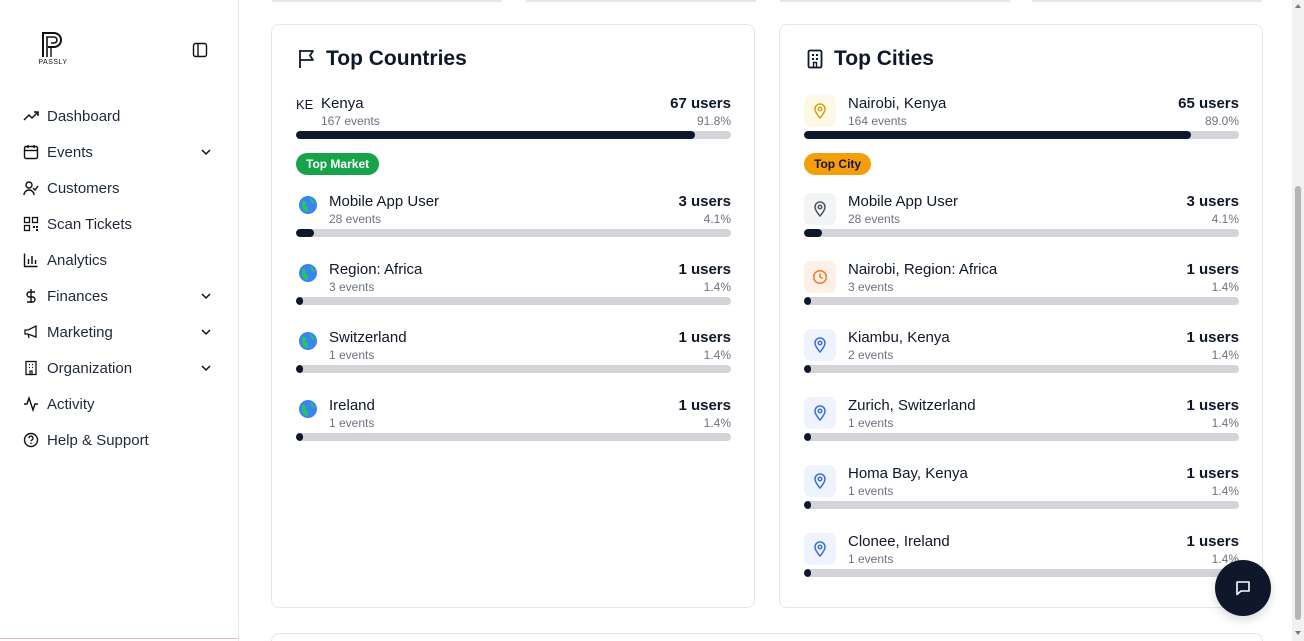 The width and height of the screenshot is (1304, 641). Describe the element at coordinates (1298, 403) in the screenshot. I see `scrollbar-thumb` at that location.